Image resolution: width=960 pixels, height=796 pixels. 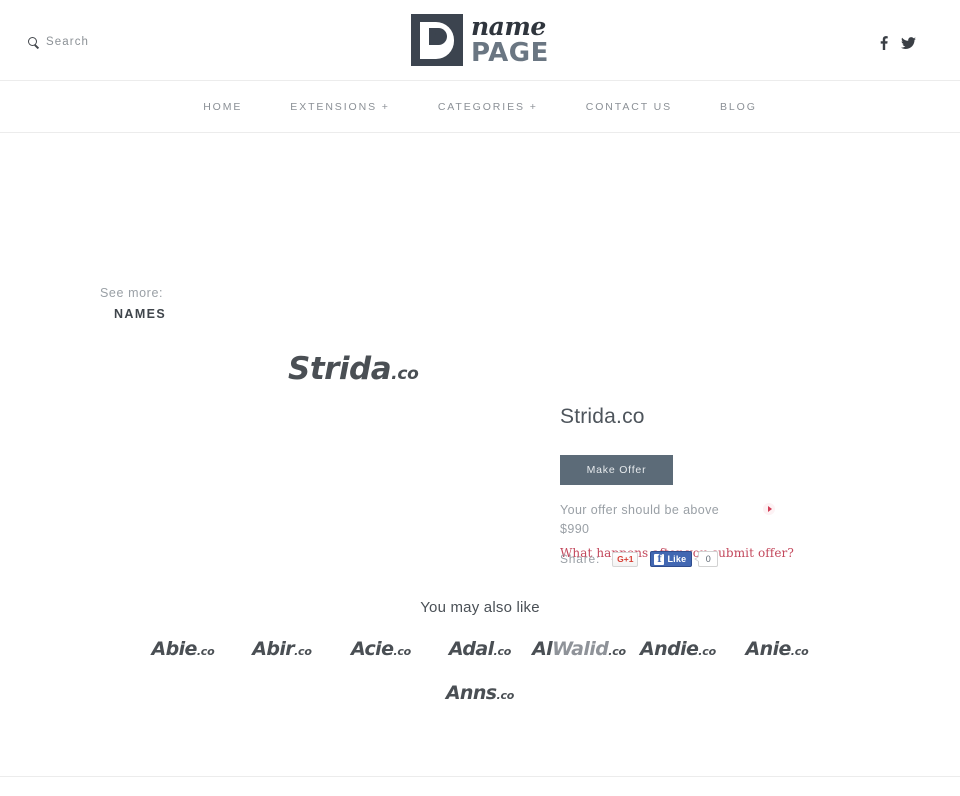 I want to click on also-like-item: Acie.co, so click(x=381, y=649).